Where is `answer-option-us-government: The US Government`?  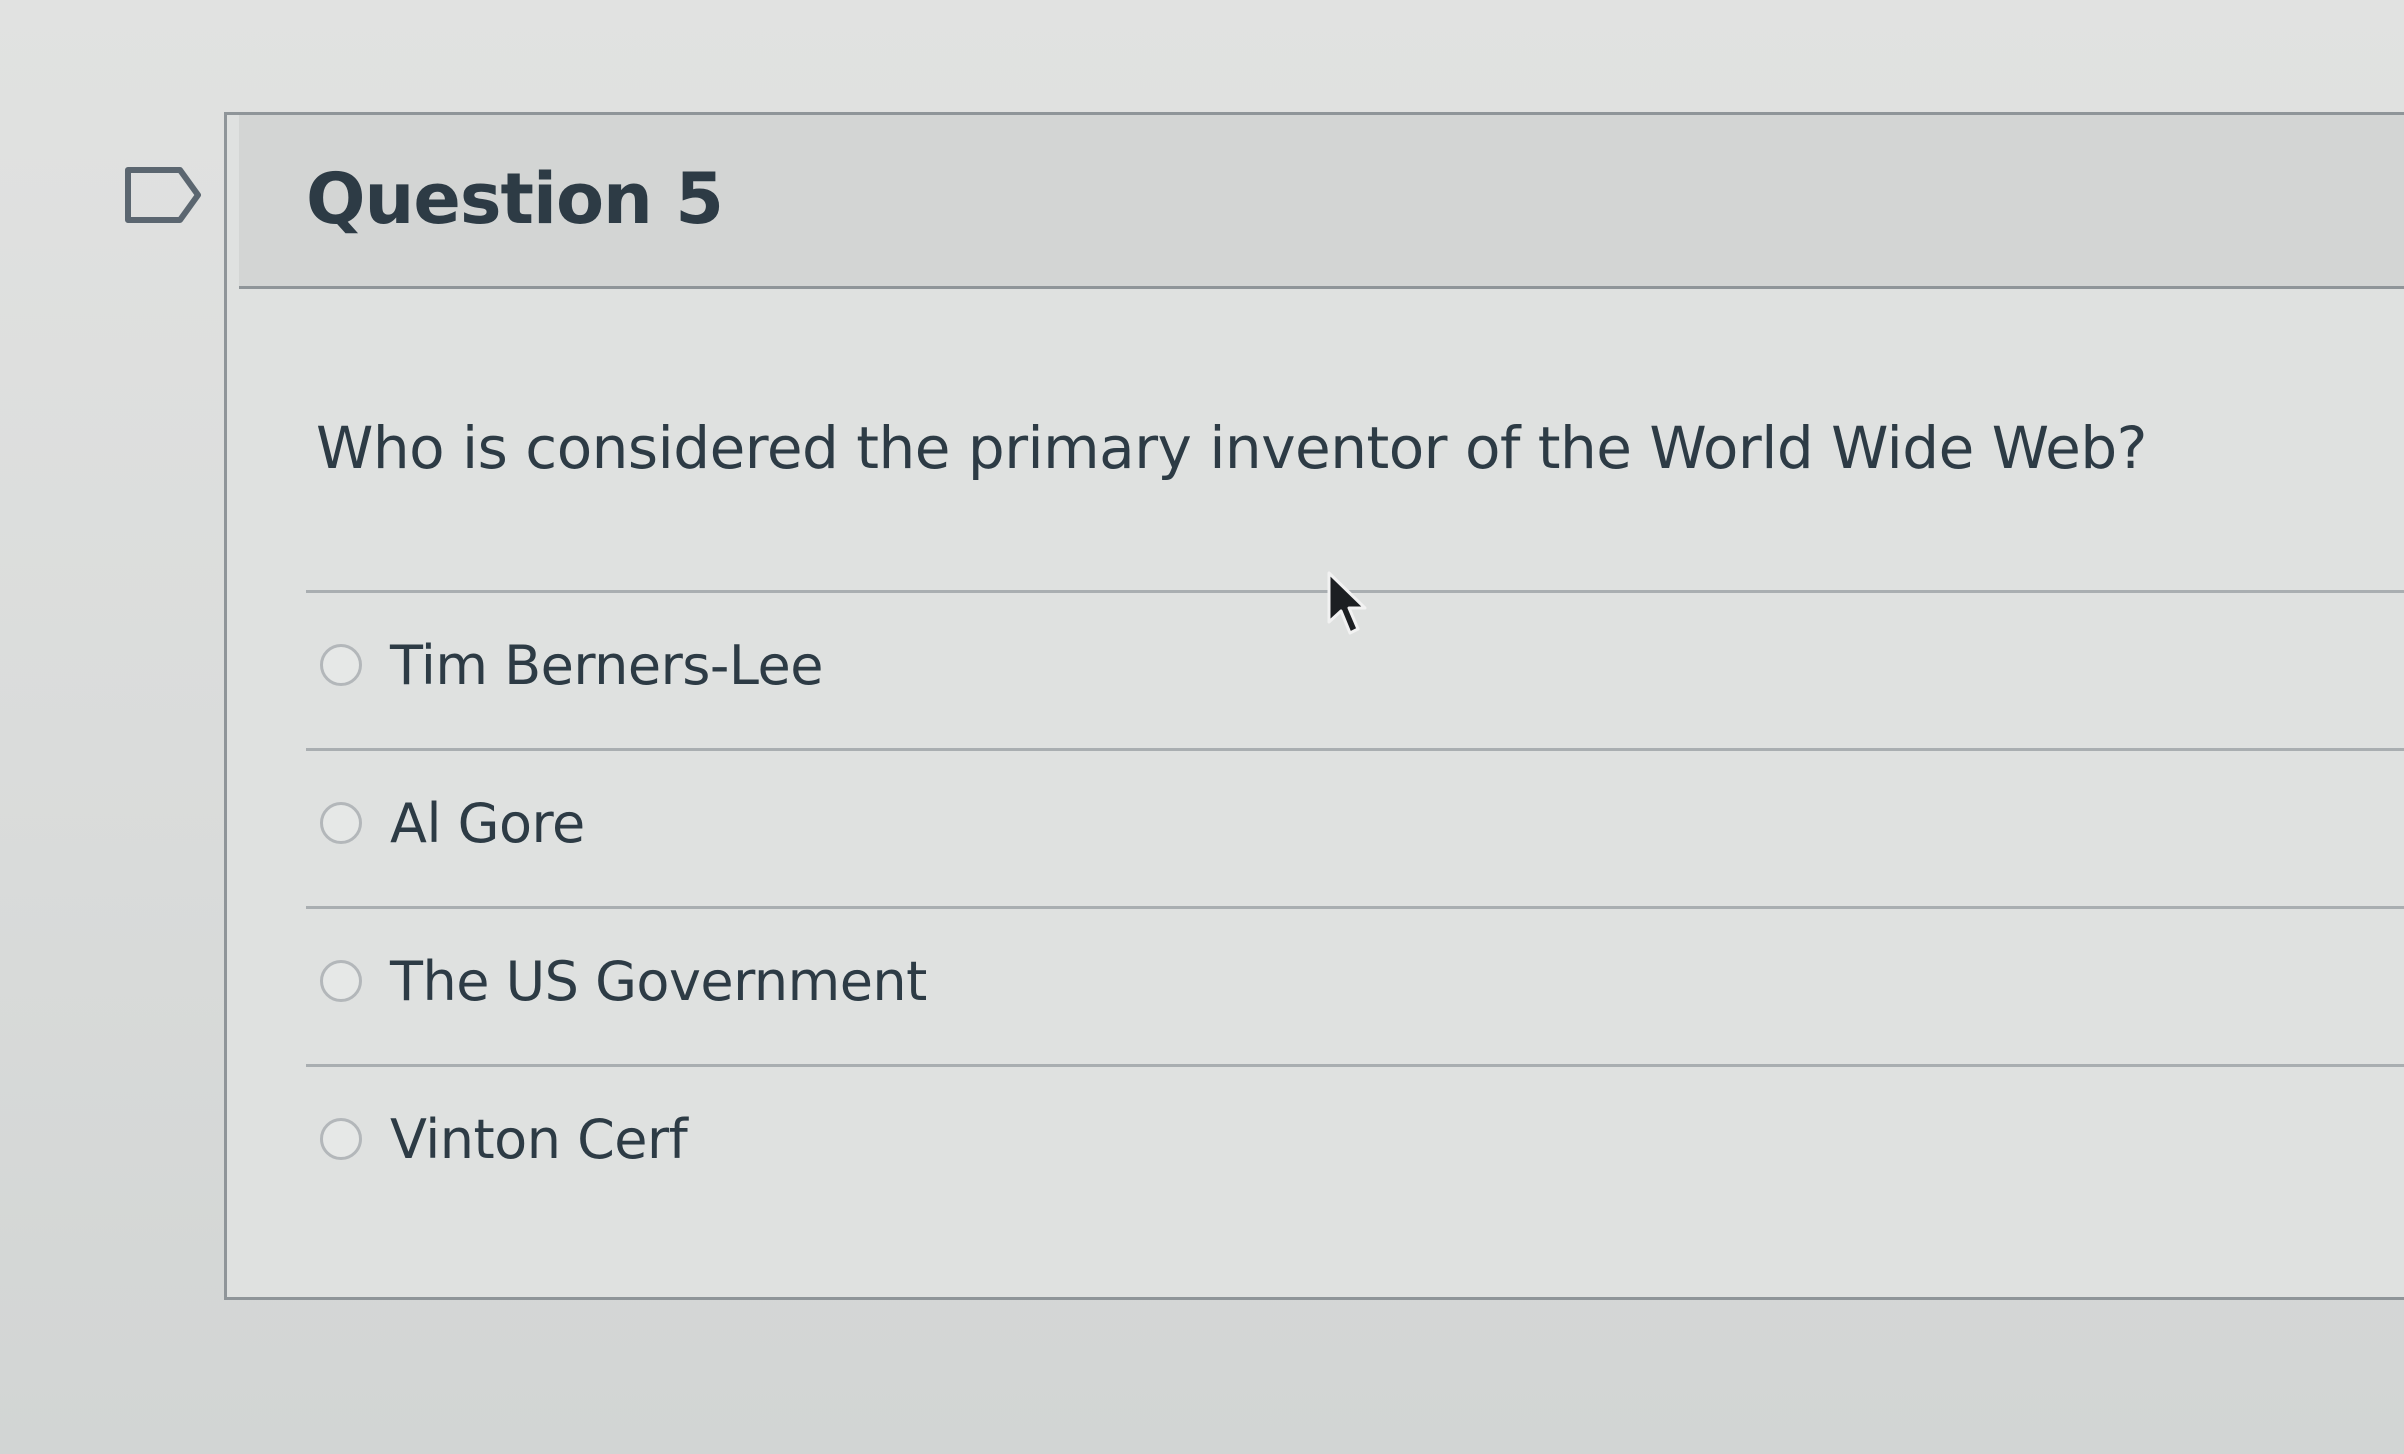 answer-option-us-government: The US Government is located at coordinates (1320, 981).